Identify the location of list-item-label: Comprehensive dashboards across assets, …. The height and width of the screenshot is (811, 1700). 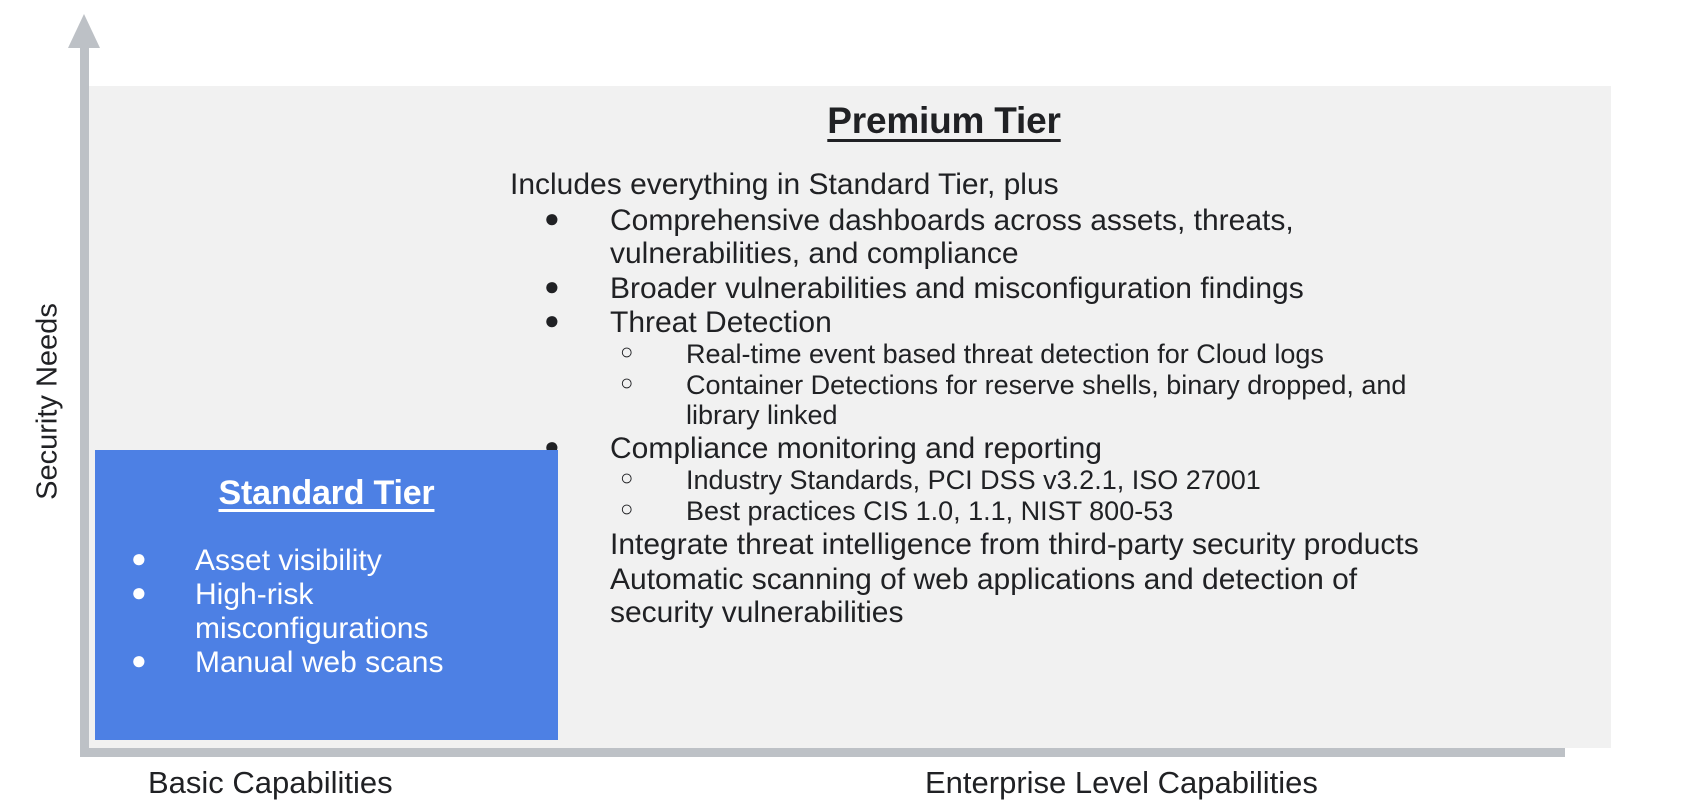
(952, 237).